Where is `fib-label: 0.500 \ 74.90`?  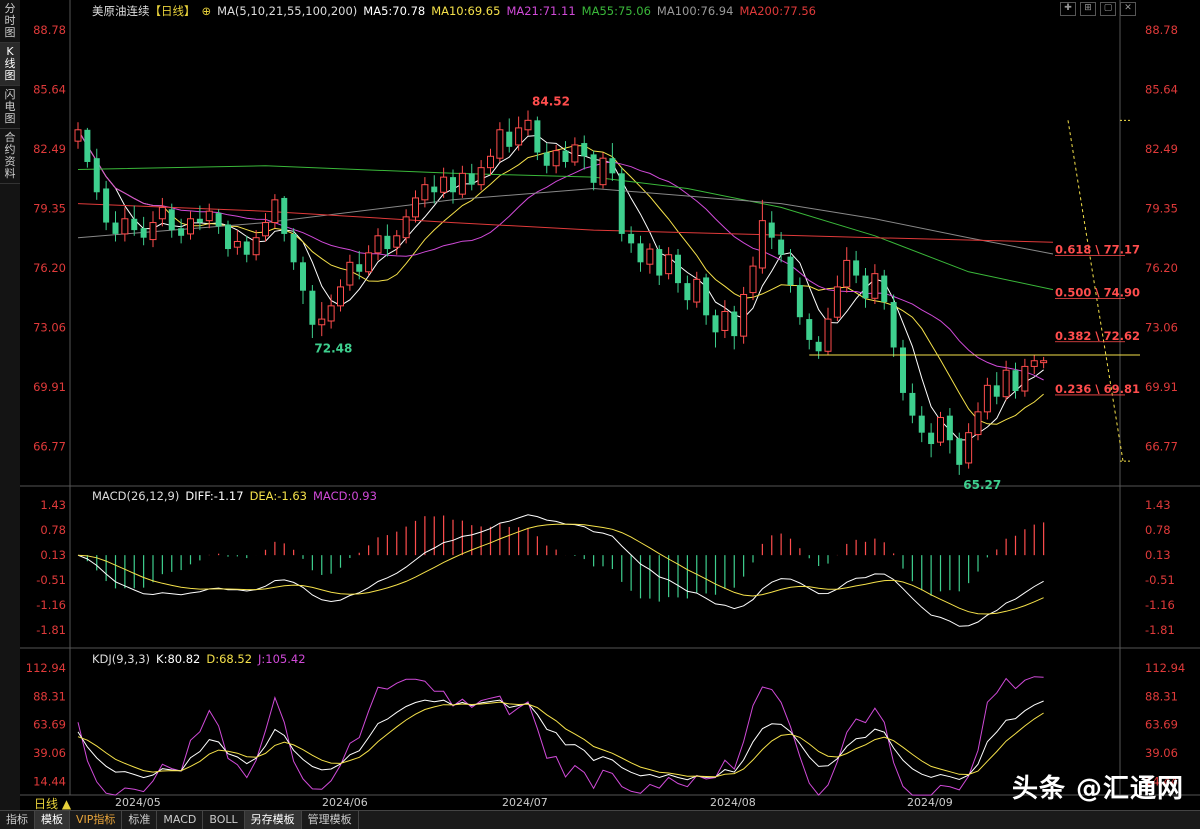
fib-label: 0.500 \ 74.90 is located at coordinates (1097, 293).